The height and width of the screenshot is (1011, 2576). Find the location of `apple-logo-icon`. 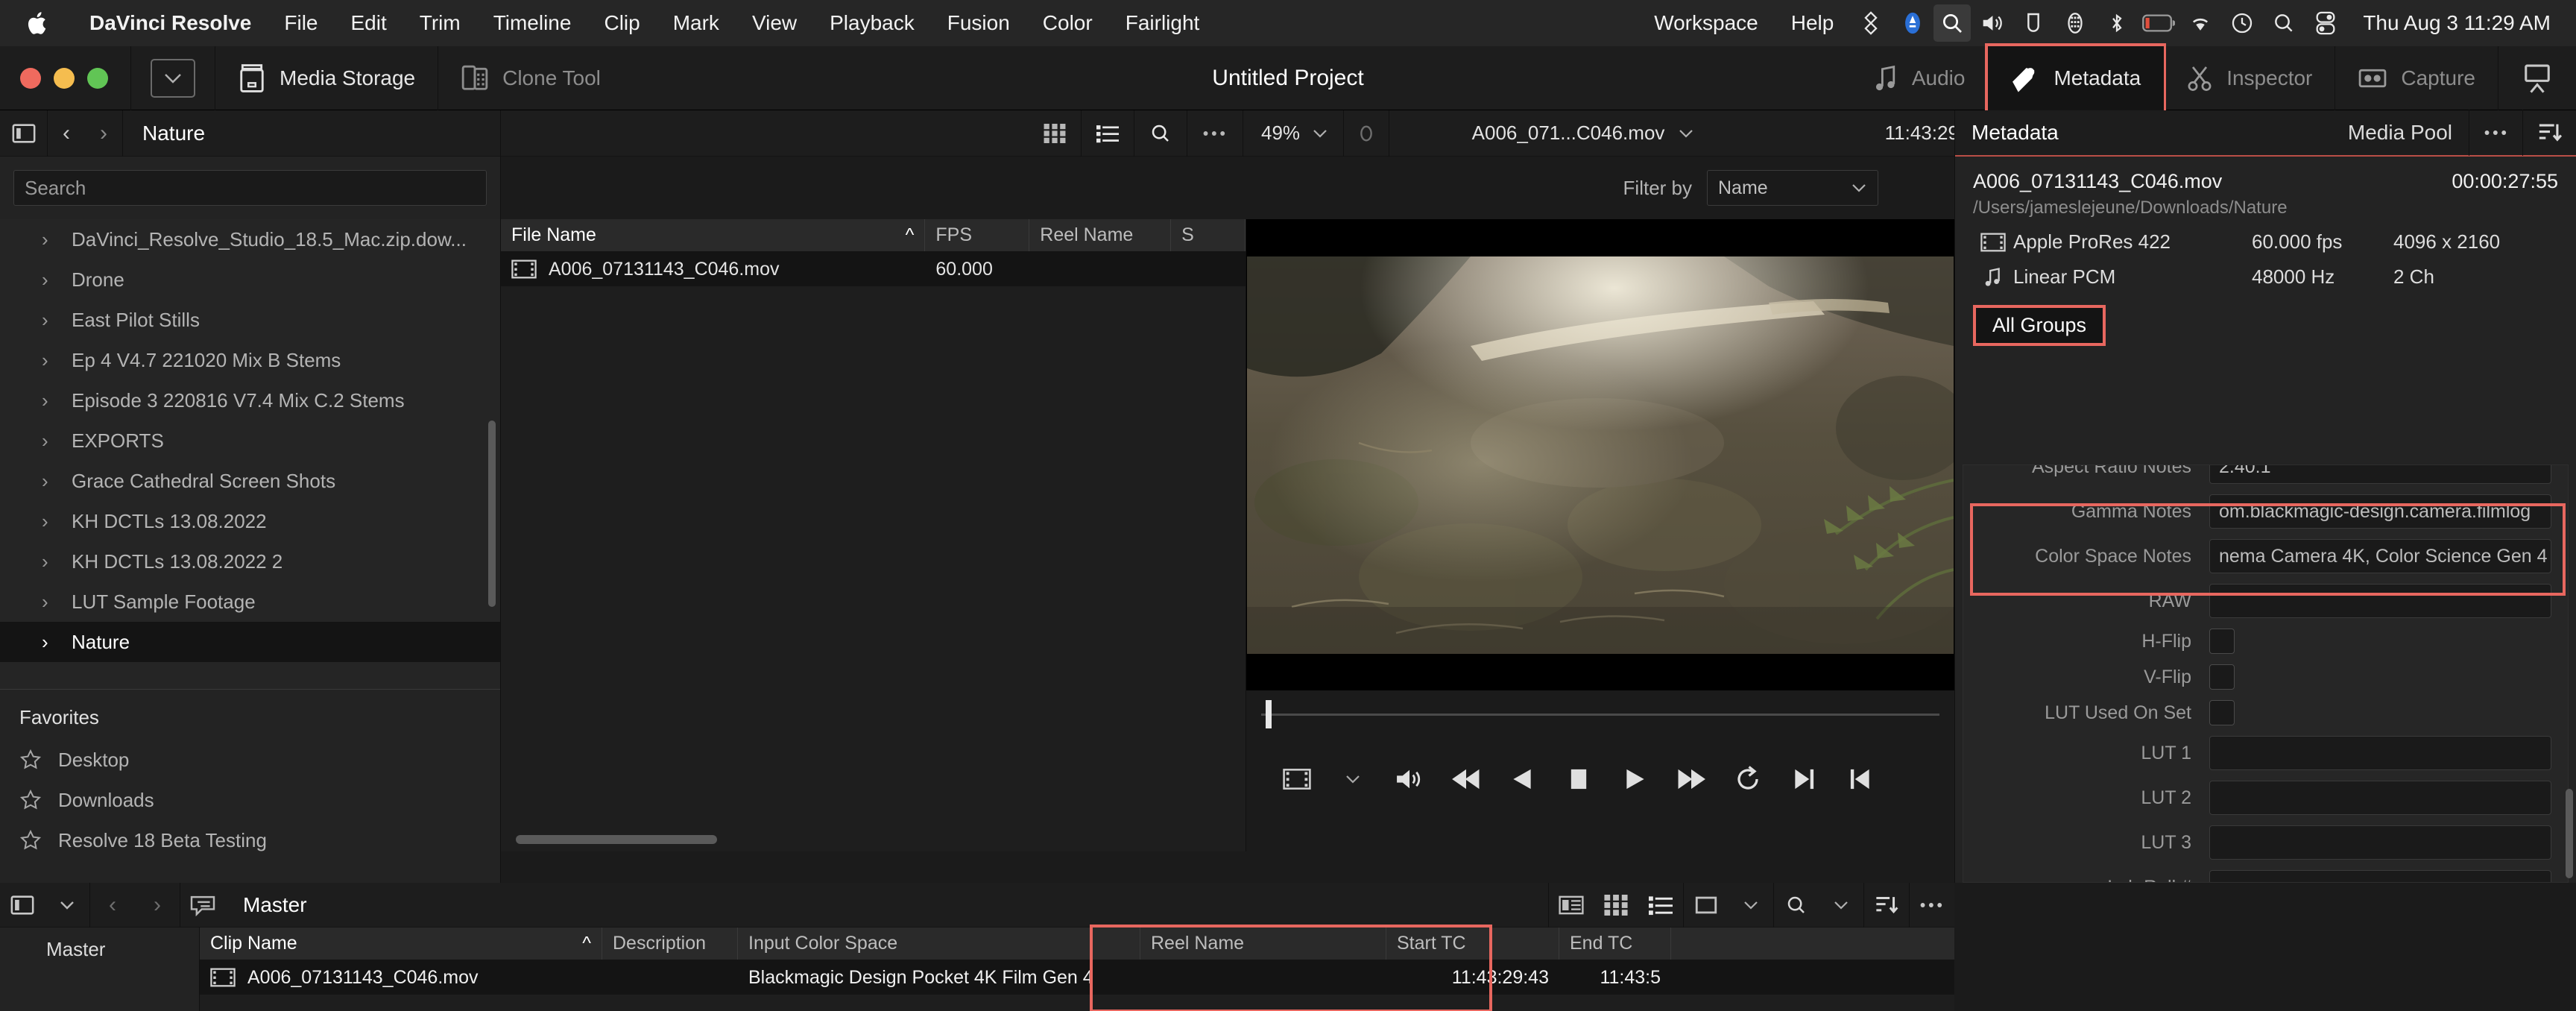

apple-logo-icon is located at coordinates (38, 23).